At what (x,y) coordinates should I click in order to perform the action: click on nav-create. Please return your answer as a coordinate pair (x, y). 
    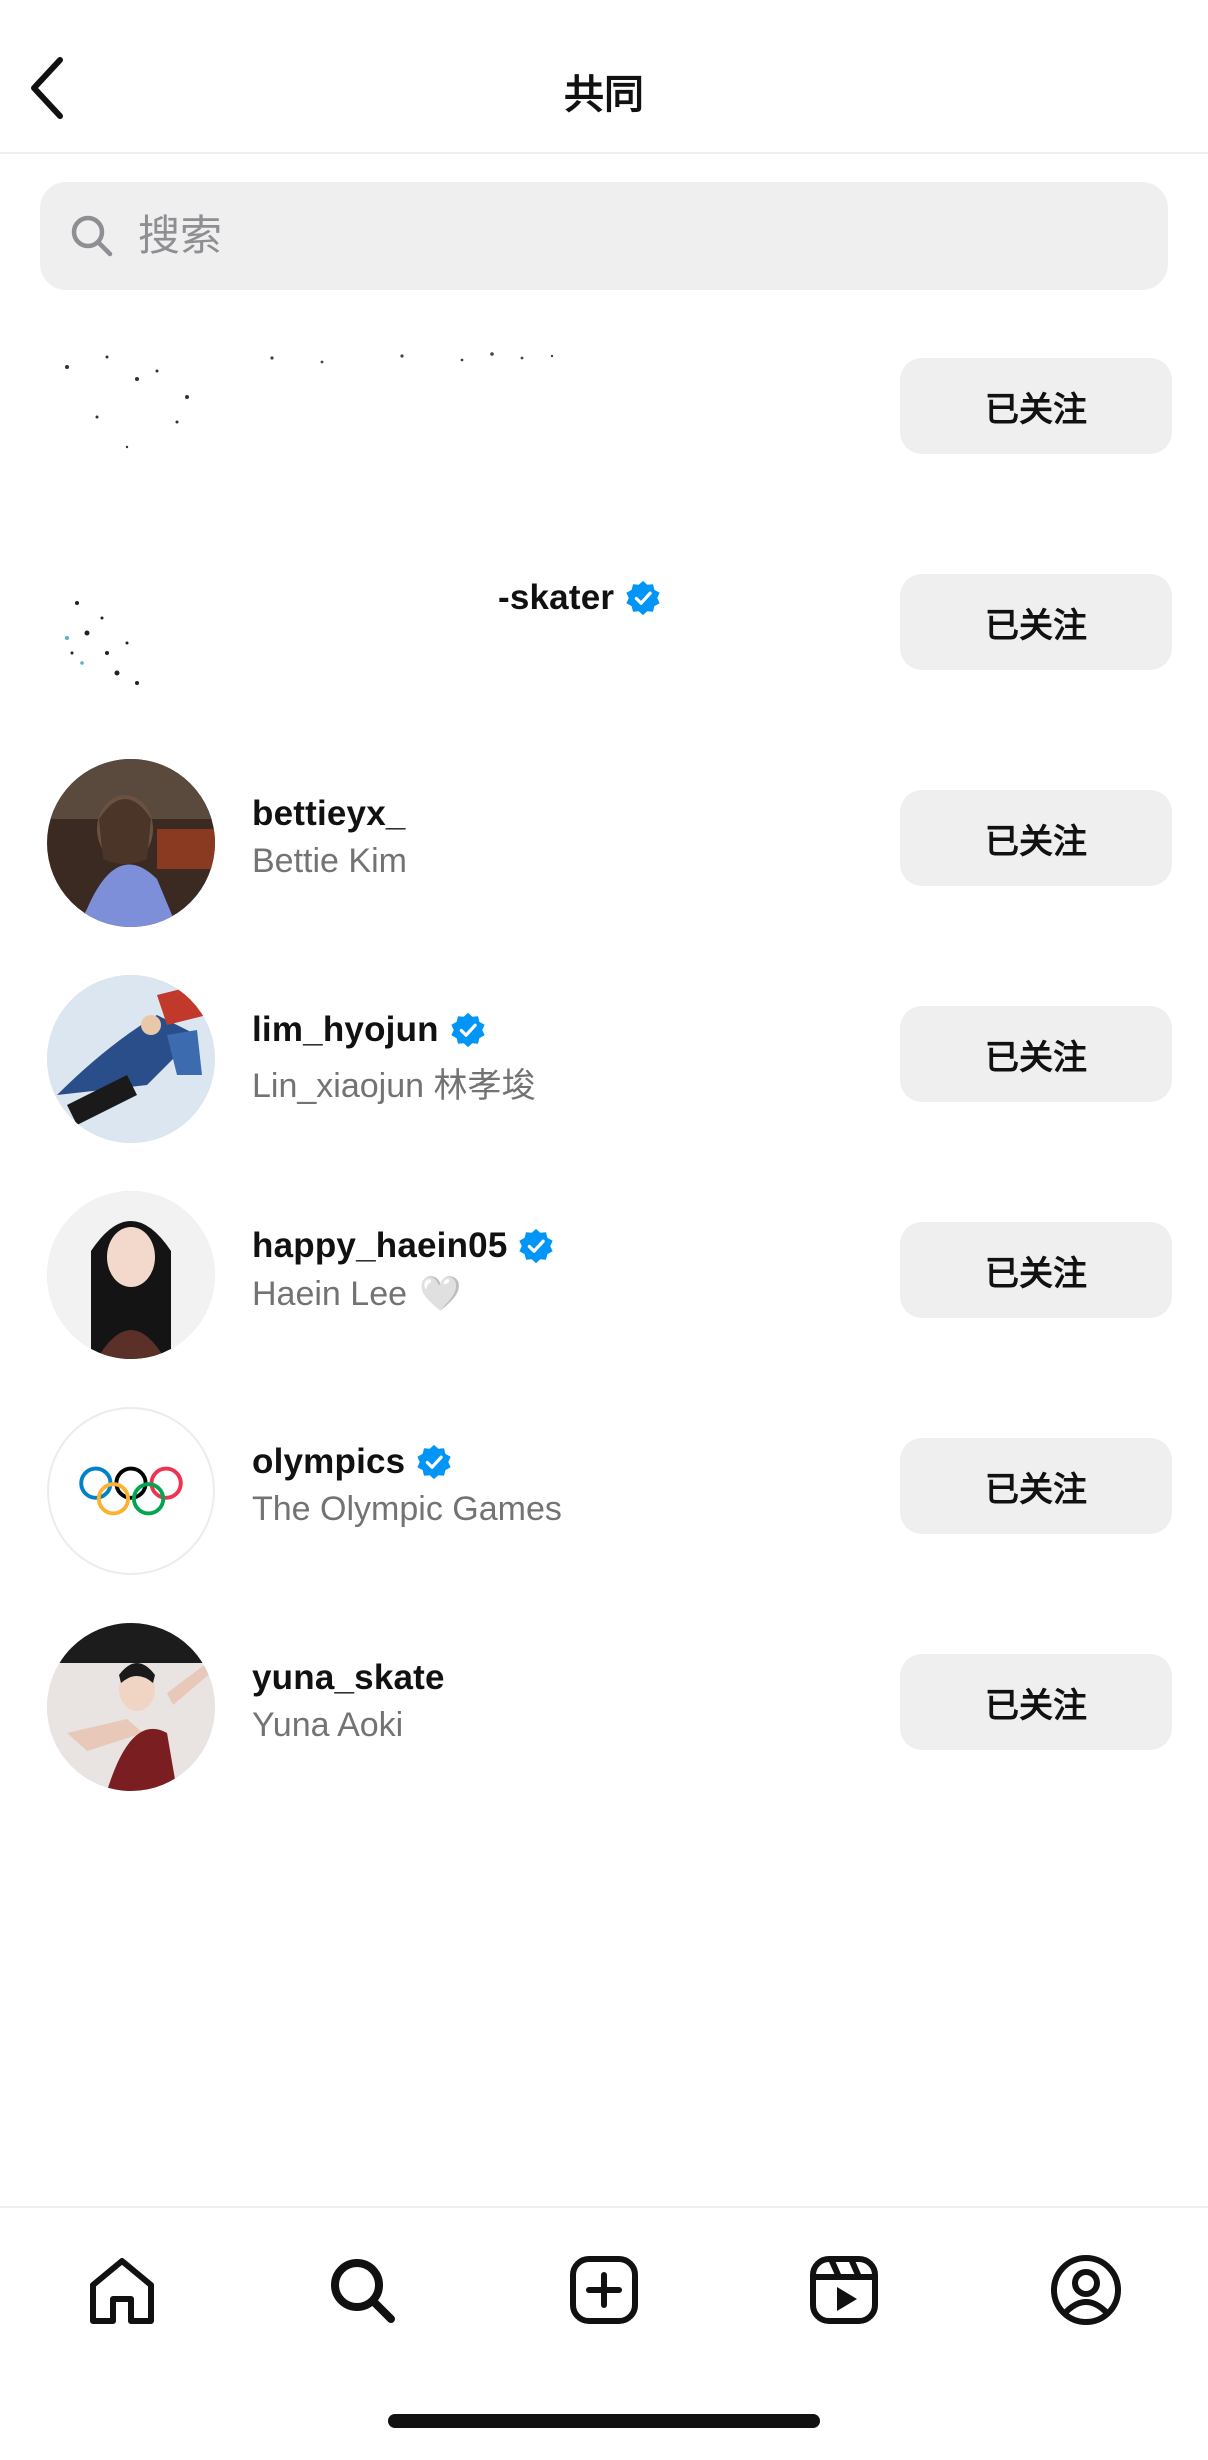
    Looking at the image, I should click on (604, 2290).